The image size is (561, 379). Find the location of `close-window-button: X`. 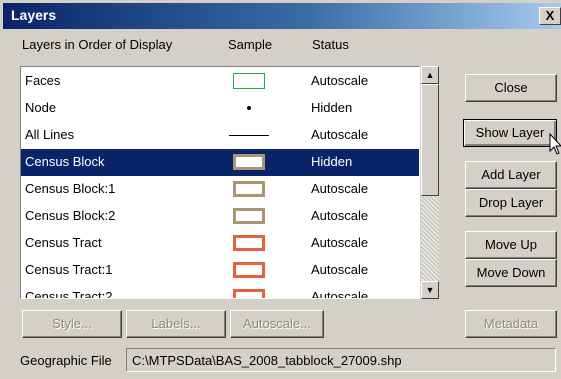

close-window-button: X is located at coordinates (550, 16).